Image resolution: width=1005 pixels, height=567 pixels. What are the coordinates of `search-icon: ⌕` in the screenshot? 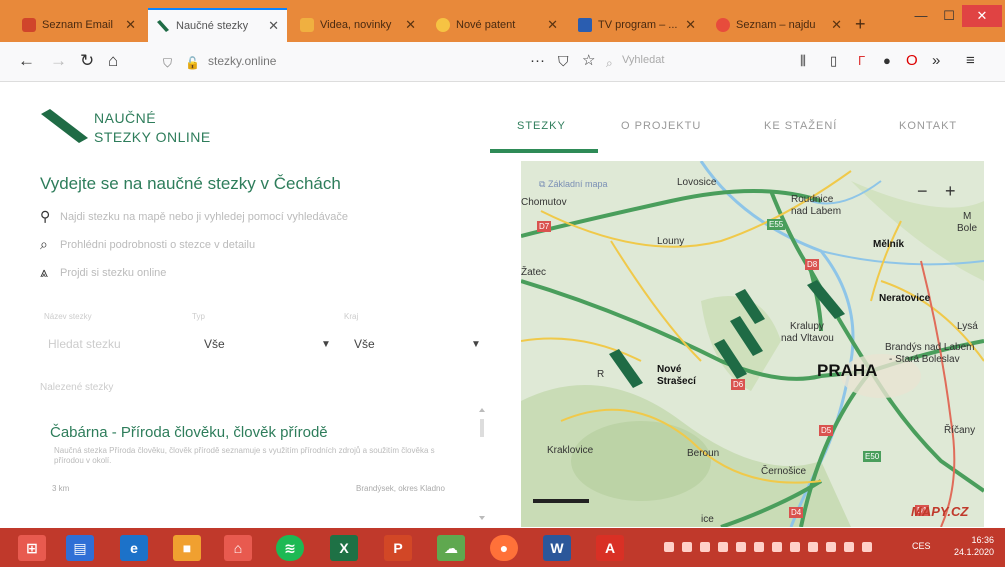 It's located at (44, 244).